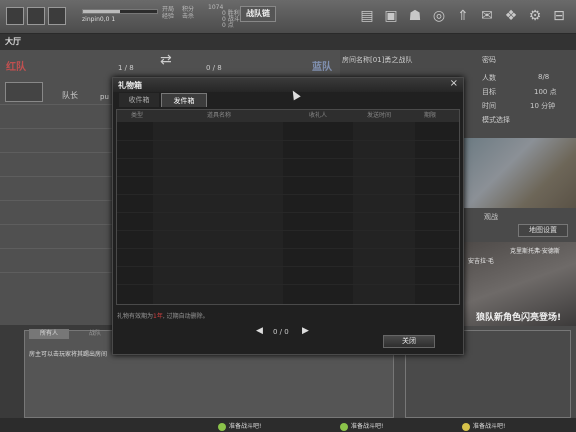 The height and width of the screenshot is (432, 576). Describe the element at coordinates (489, 92) in the screenshot. I see `target-label: 目标` at that location.